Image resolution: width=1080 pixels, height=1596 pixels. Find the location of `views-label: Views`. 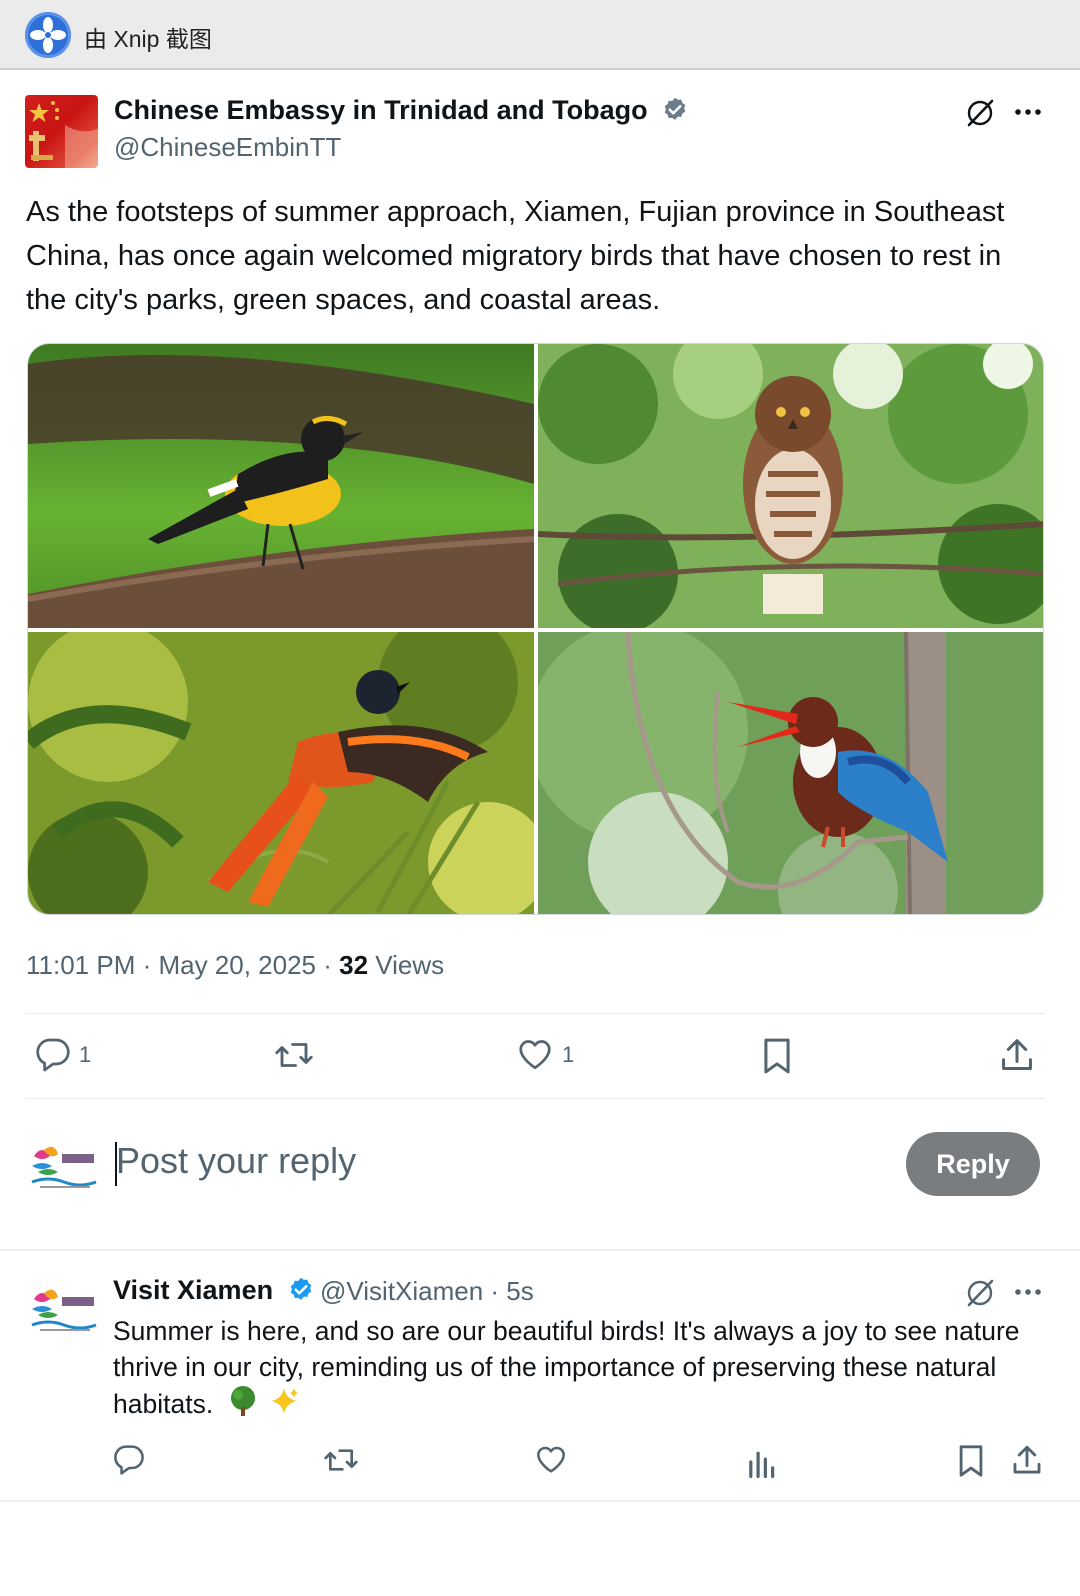

views-label: Views is located at coordinates (406, 965).